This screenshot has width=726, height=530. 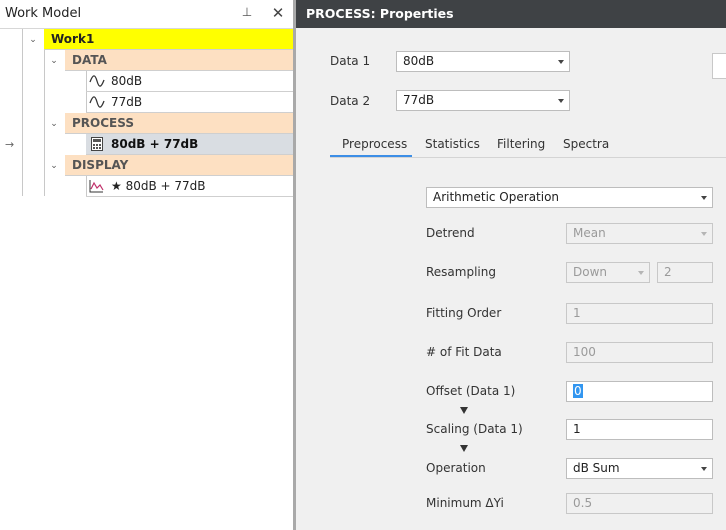 What do you see at coordinates (278, 13) in the screenshot?
I see `close-icon: ✕` at bounding box center [278, 13].